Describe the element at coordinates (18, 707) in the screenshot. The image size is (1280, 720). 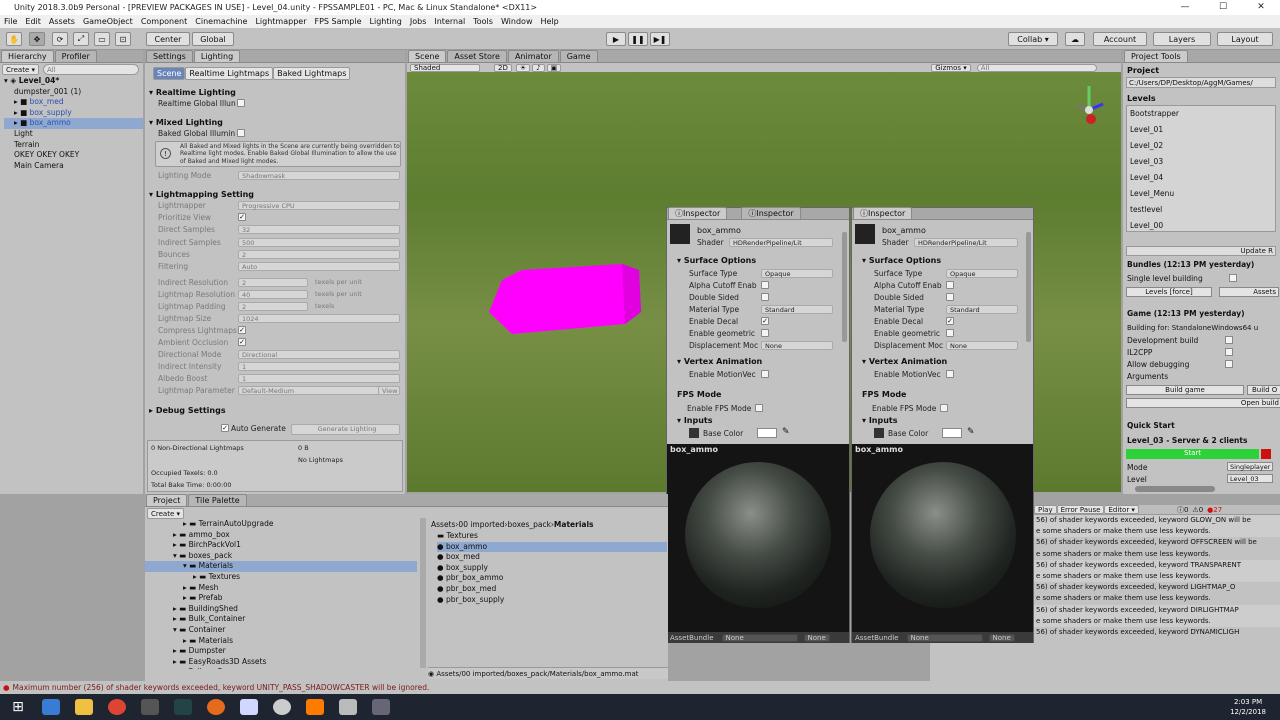
I see `windows-start-icon: ⊞` at that location.